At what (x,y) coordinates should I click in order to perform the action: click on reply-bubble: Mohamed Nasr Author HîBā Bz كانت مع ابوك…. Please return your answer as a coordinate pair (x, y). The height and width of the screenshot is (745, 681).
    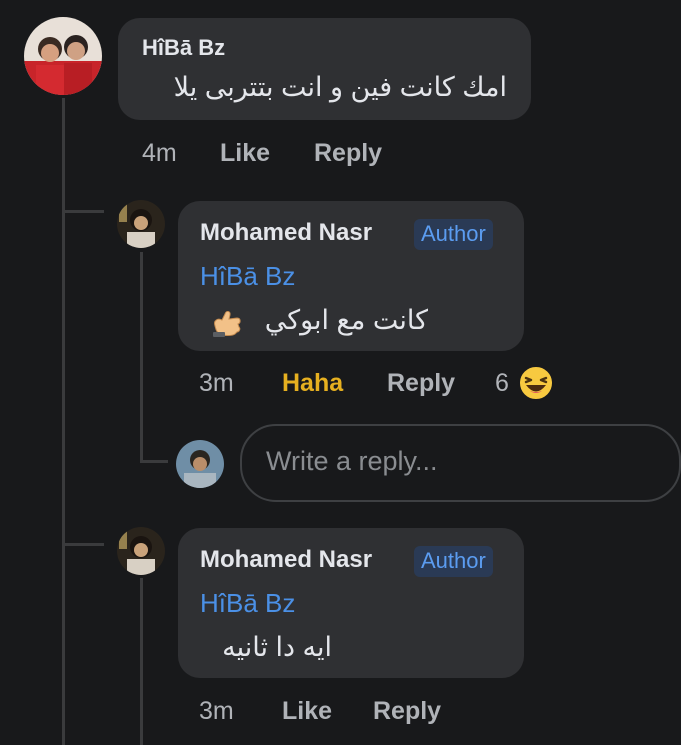
    Looking at the image, I should click on (351, 276).